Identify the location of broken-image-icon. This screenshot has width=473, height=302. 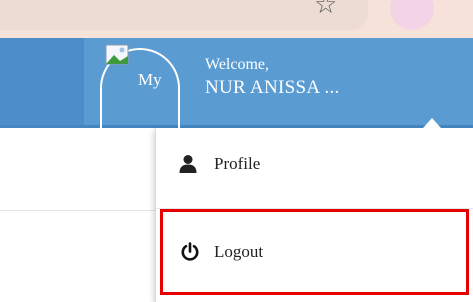
(117, 54).